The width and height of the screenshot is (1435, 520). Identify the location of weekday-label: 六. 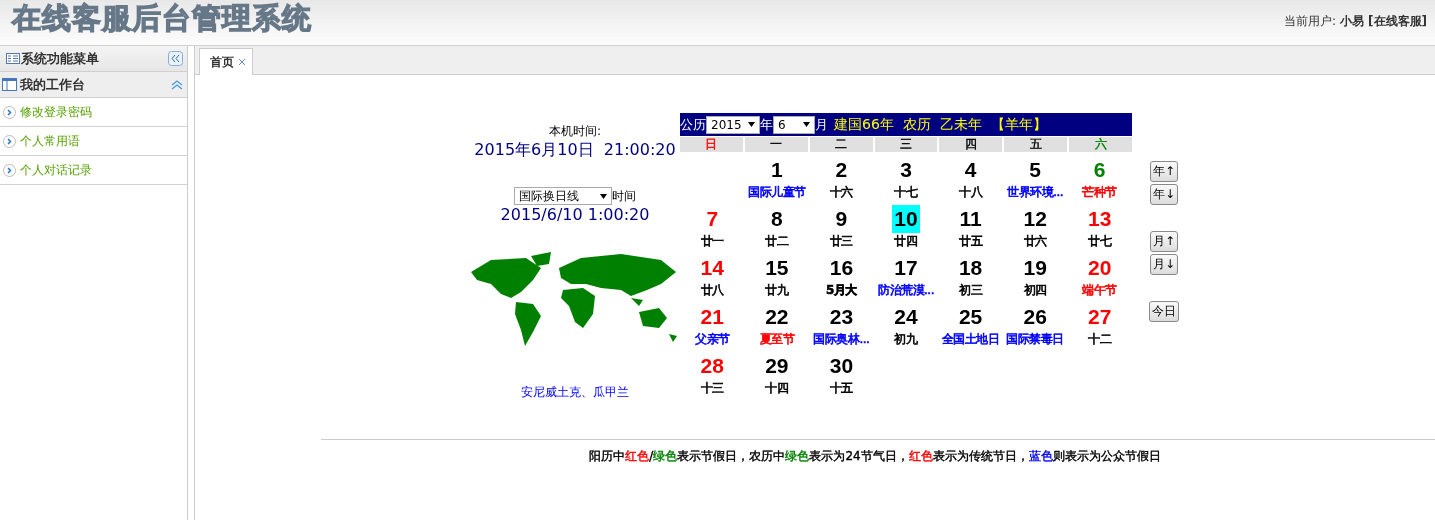
(1100, 144).